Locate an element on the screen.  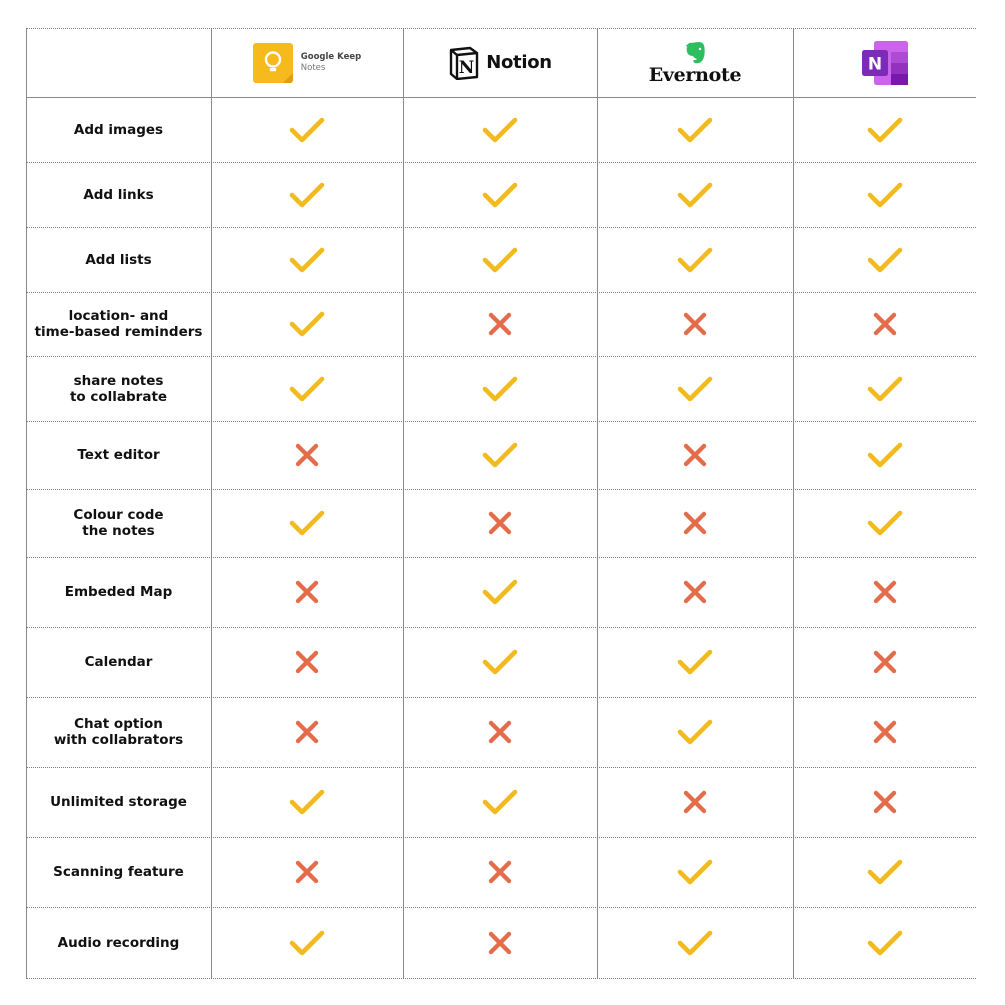
evernote-elephant-icon is located at coordinates (695, 52).